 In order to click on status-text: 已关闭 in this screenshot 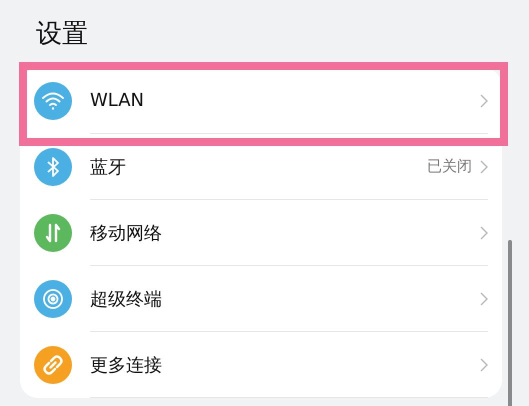, I will do `click(449, 166)`.